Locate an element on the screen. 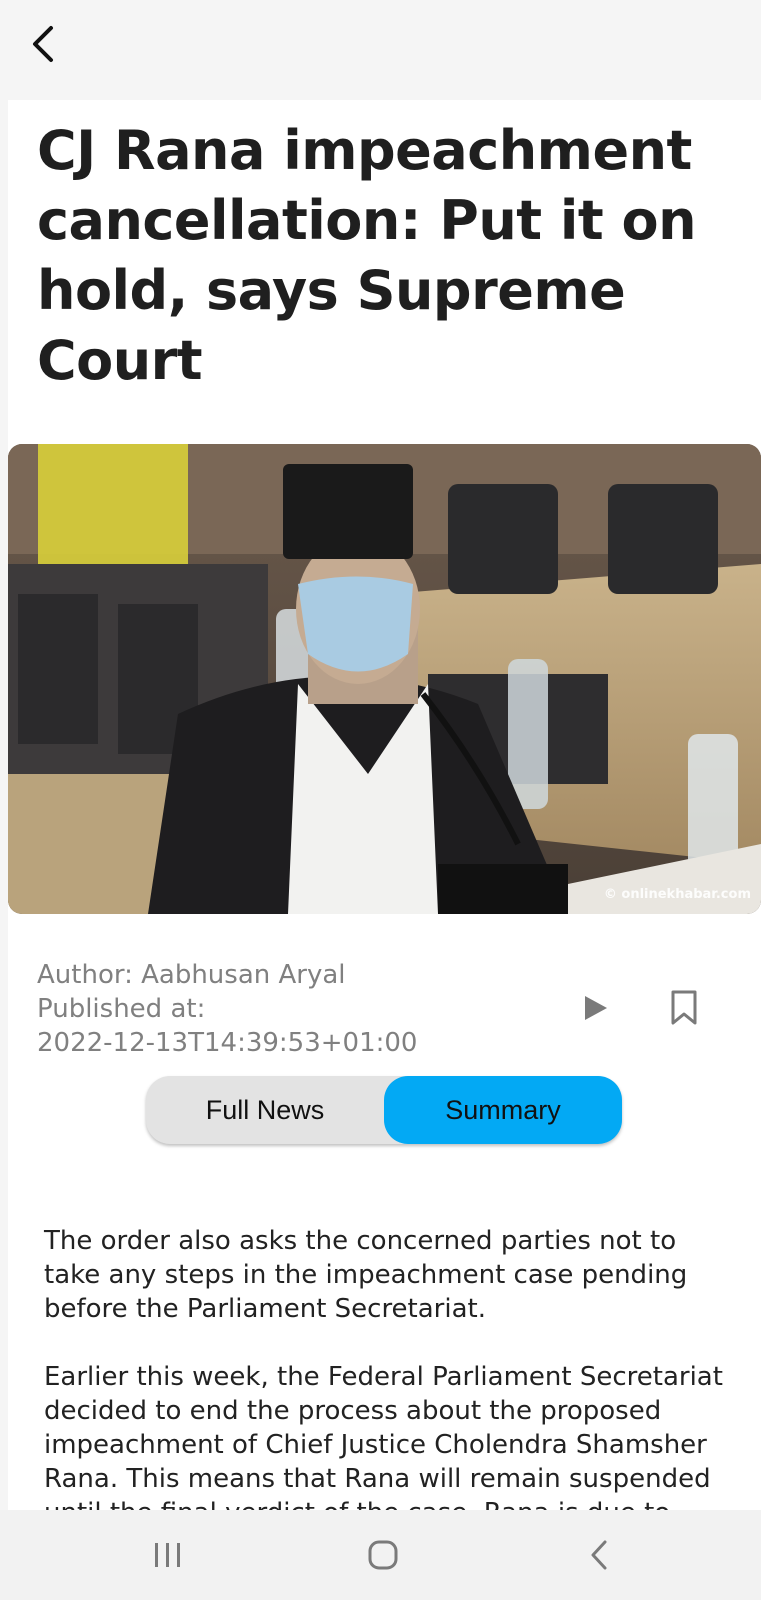  full-news-tab: Full News is located at coordinates (265, 1110).